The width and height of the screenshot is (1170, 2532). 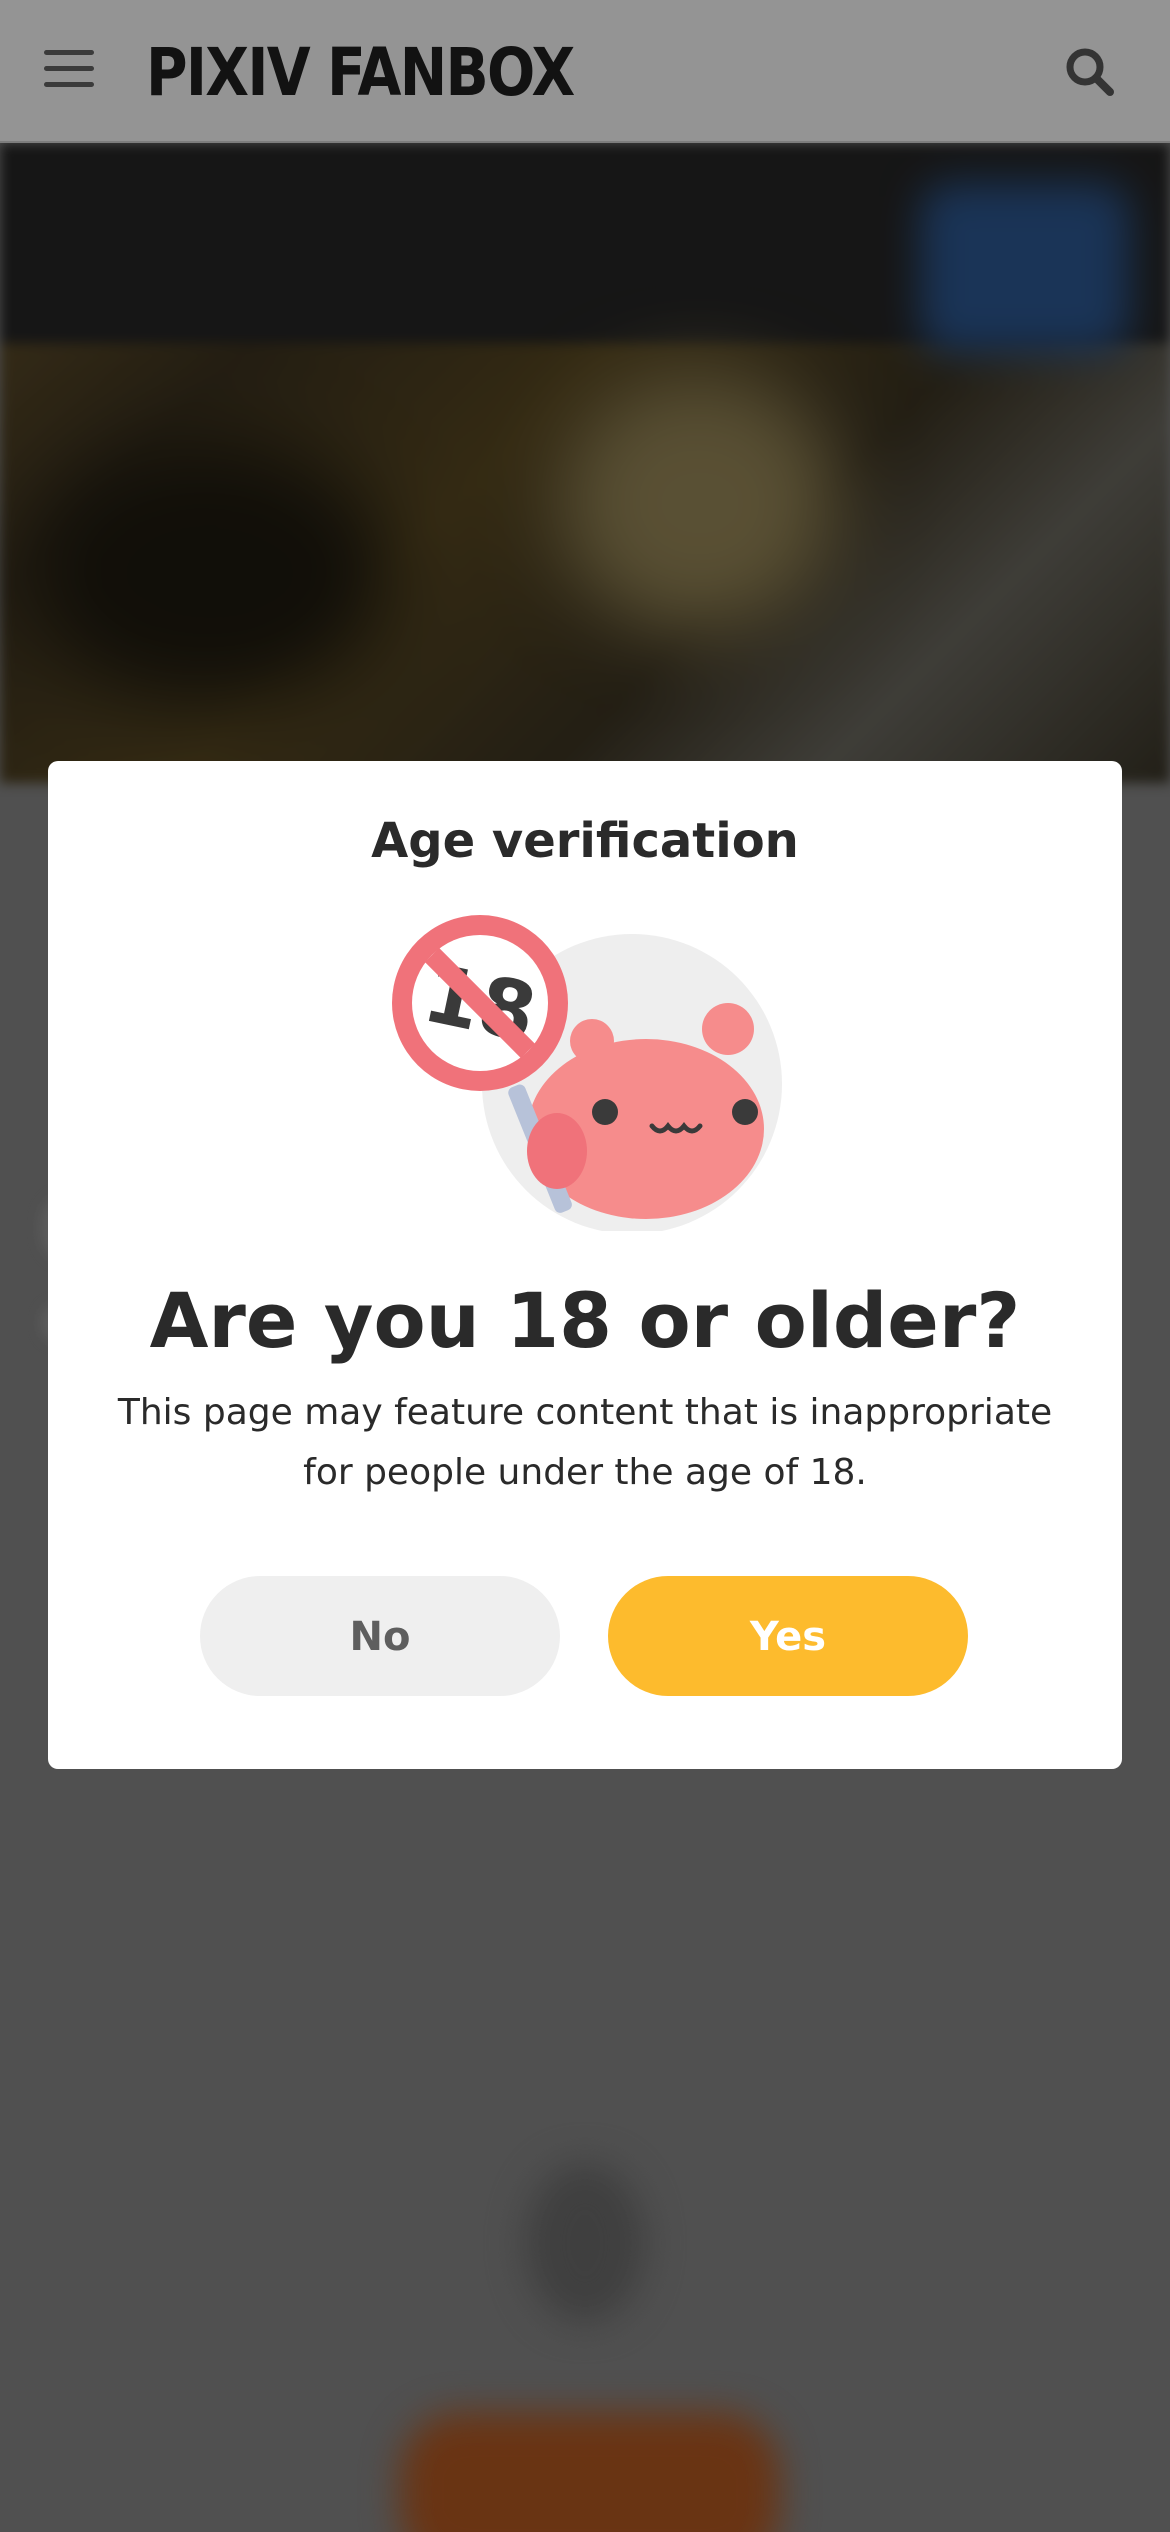 What do you see at coordinates (380, 1636) in the screenshot?
I see `no-button: No` at bounding box center [380, 1636].